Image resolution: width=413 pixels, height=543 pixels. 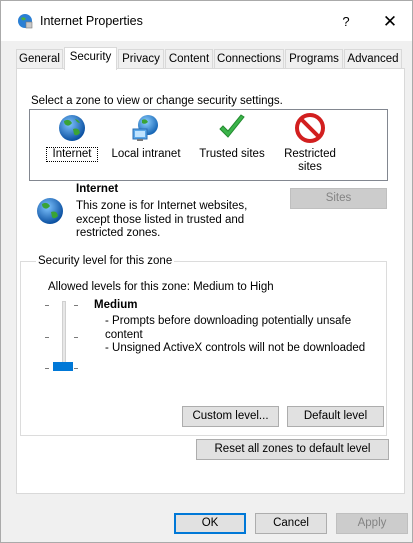 I want to click on default-level-button: Default level, so click(x=335, y=416).